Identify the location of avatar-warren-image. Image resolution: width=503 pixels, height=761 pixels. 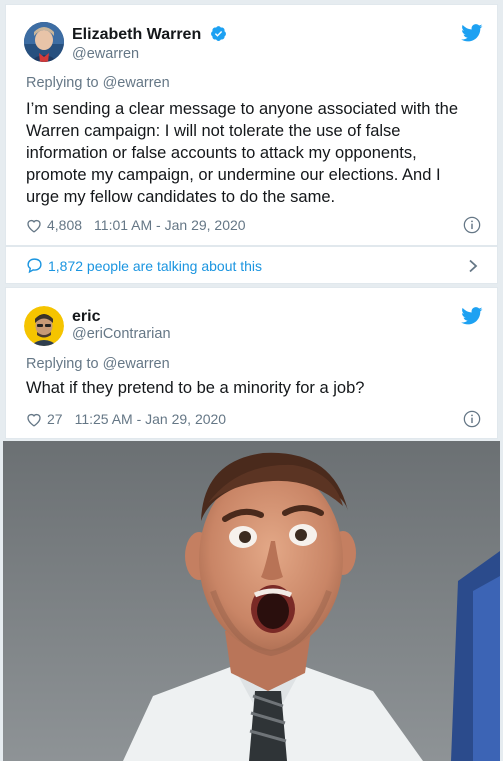
(44, 42).